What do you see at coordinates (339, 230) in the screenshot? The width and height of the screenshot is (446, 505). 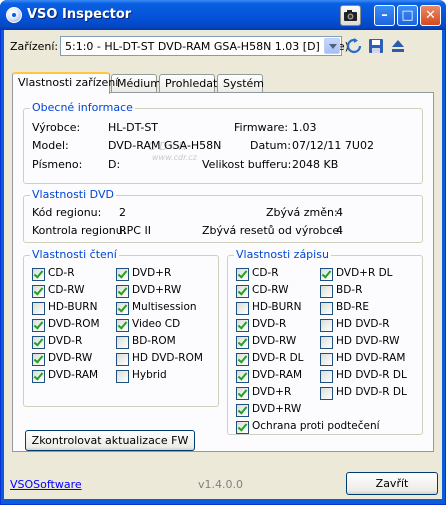 I see `resets-value: 4` at bounding box center [339, 230].